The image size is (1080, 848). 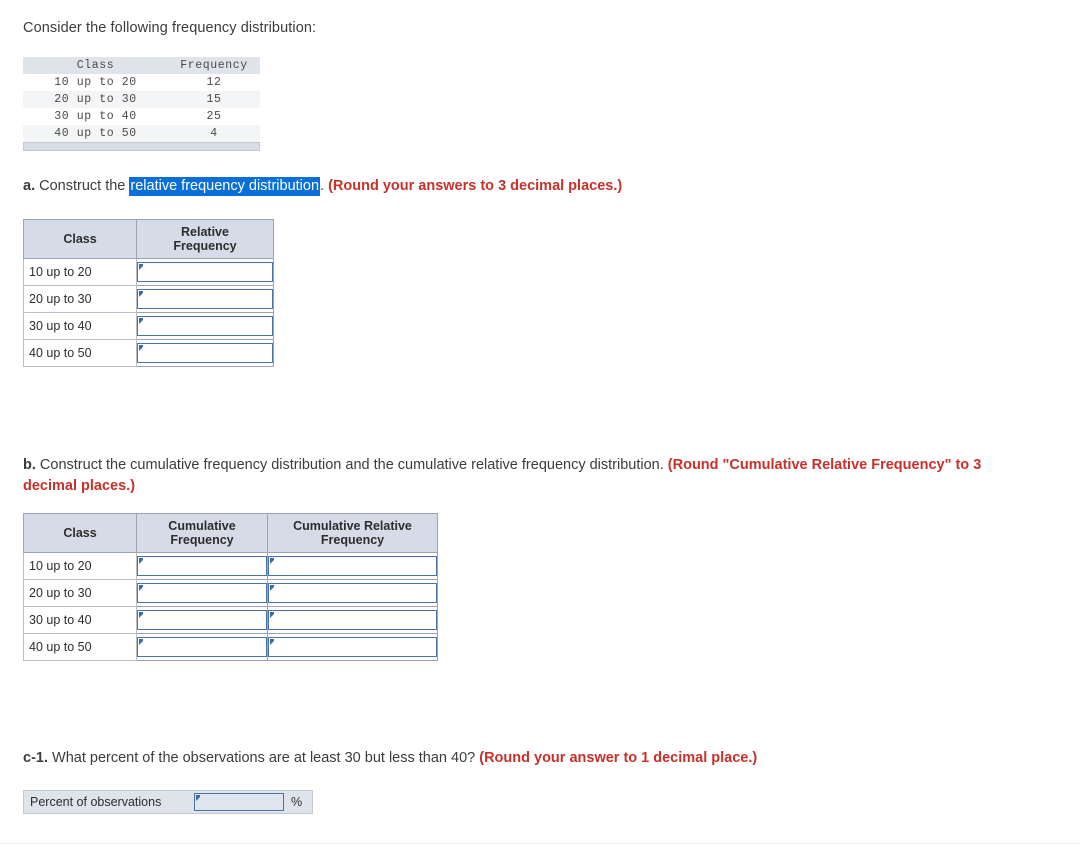 I want to click on header-cumulative-frequency-line2: Frequency, so click(x=202, y=540).